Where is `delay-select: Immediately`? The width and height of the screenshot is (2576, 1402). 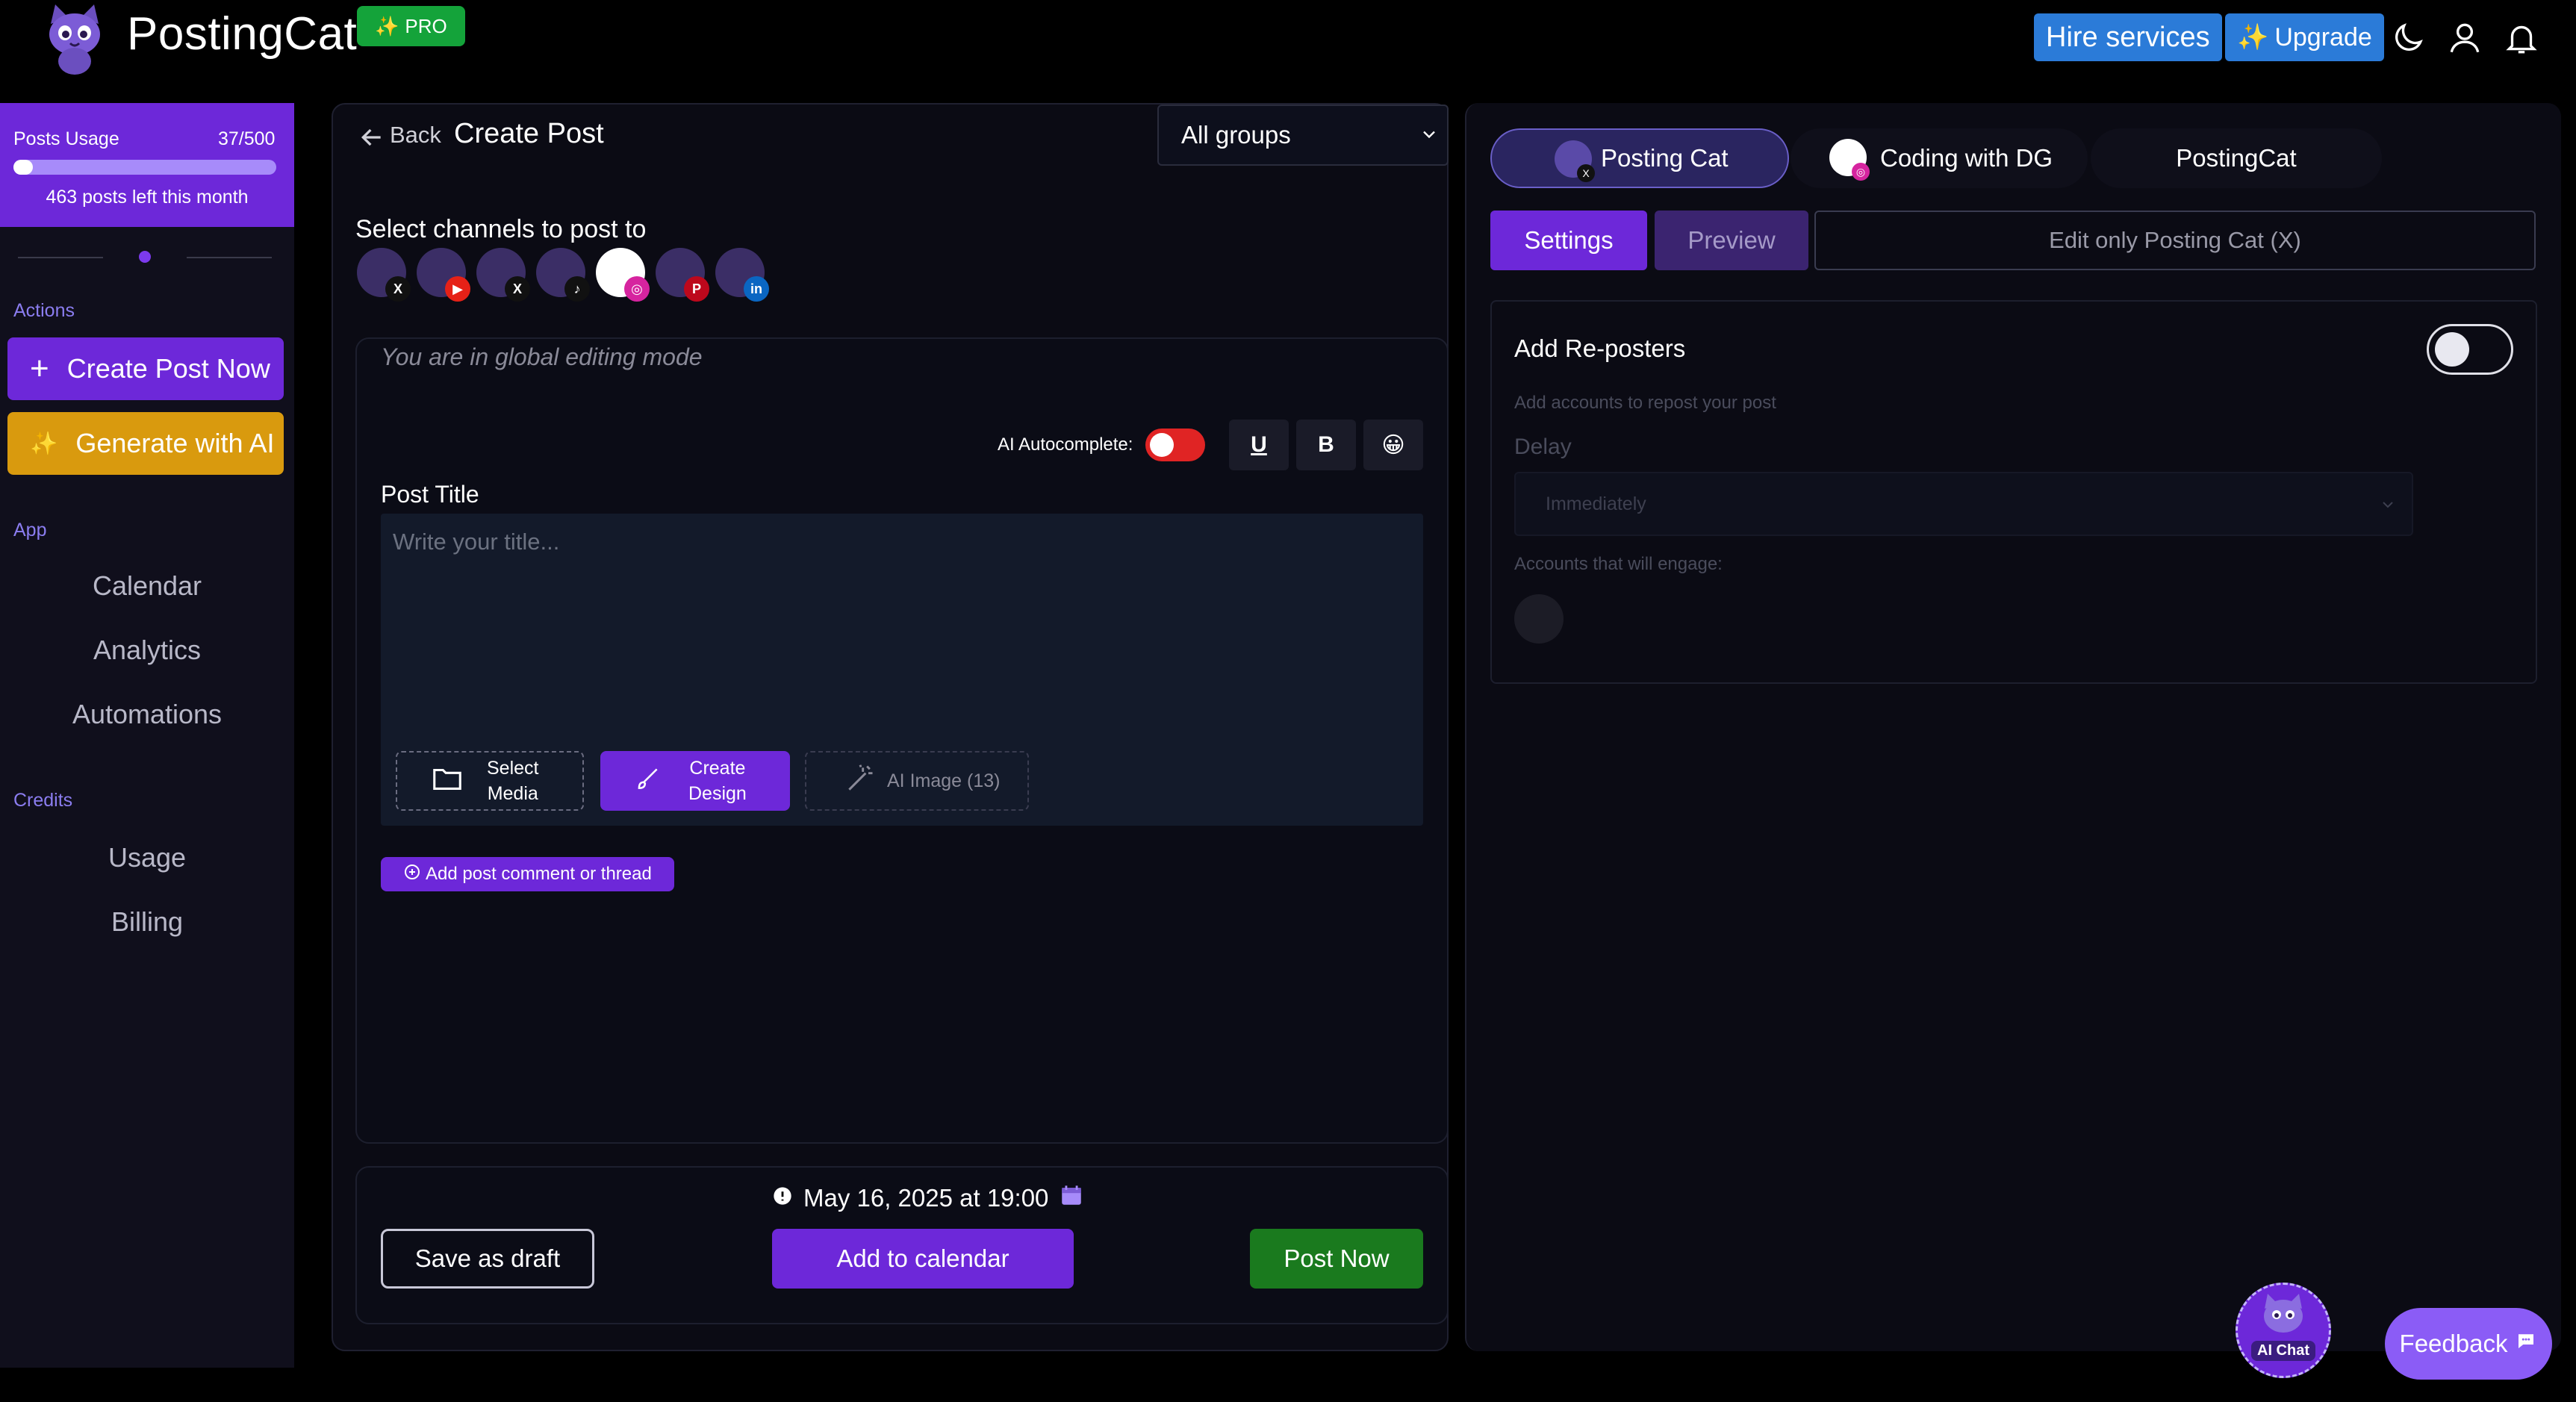 delay-select: Immediately is located at coordinates (1963, 504).